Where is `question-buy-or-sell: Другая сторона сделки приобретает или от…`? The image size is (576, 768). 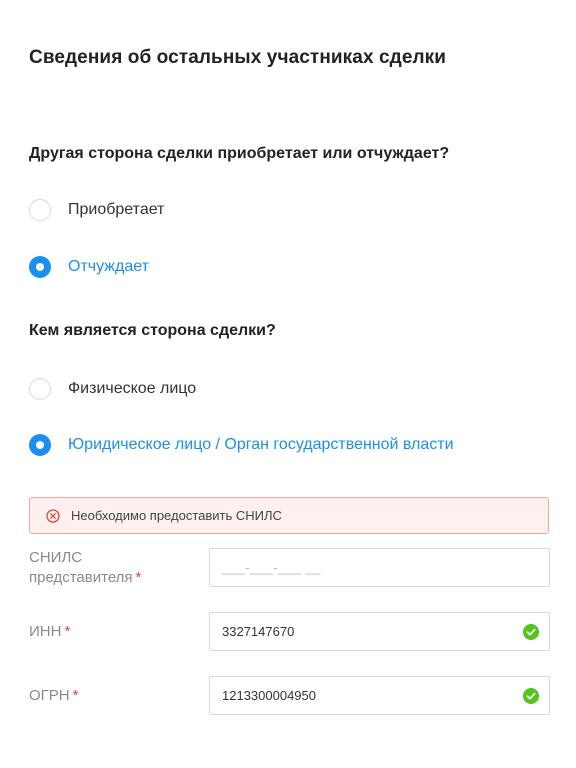
question-buy-or-sell: Другая сторона сделки приобретает или от… is located at coordinates (239, 153).